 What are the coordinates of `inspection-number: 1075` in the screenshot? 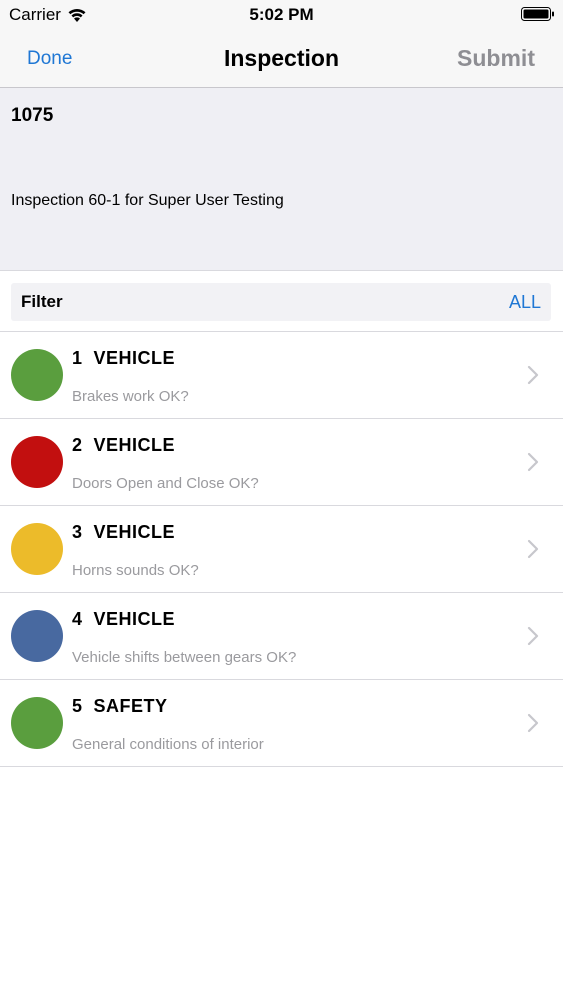 It's located at (32, 115).